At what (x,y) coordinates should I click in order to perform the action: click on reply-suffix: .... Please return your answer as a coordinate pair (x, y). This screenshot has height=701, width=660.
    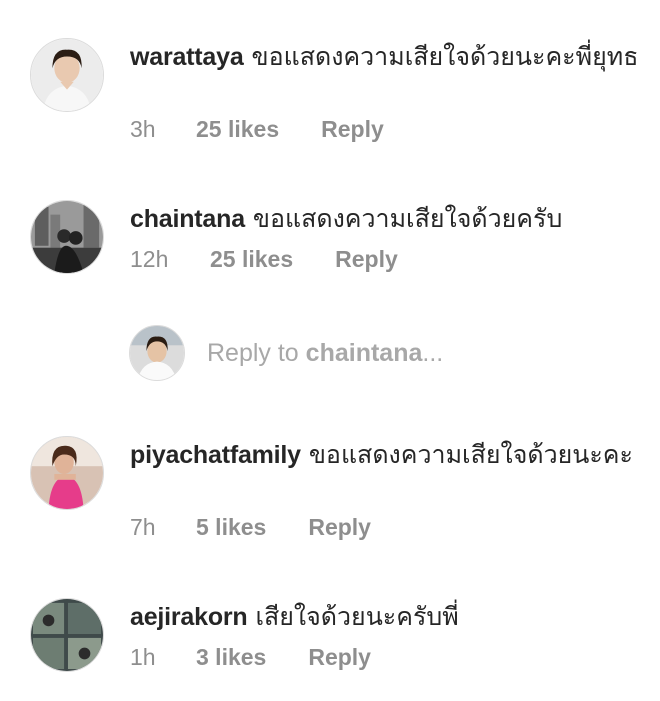
    Looking at the image, I should click on (433, 352).